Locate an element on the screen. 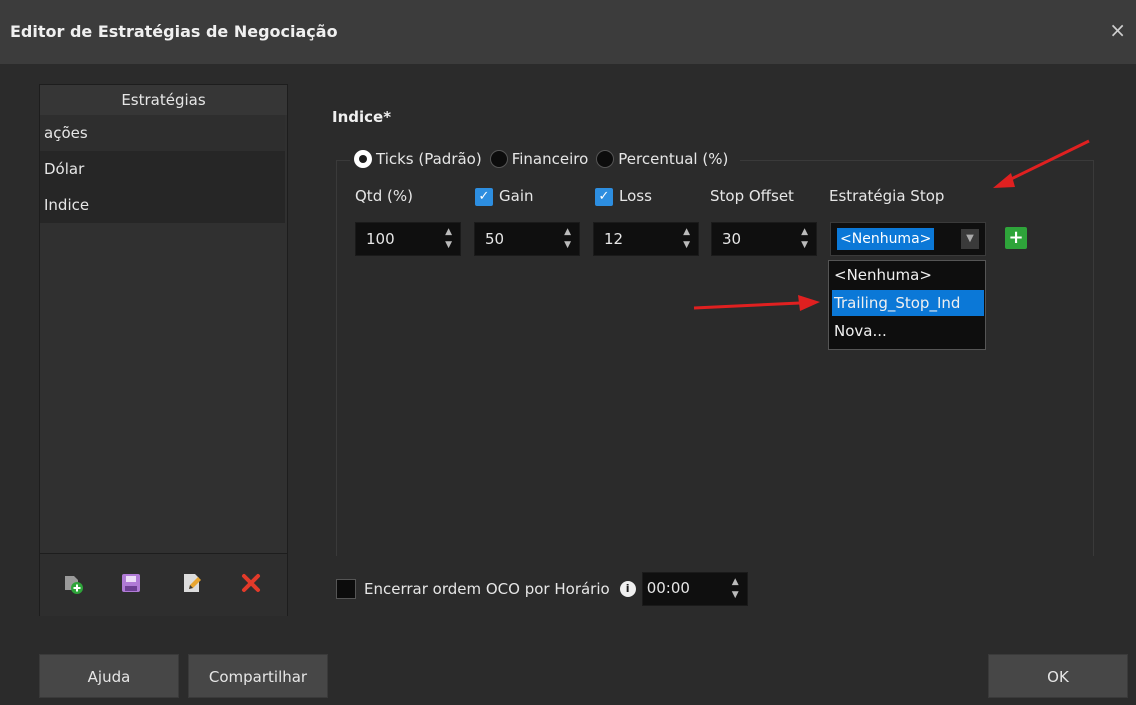 This screenshot has height=705, width=1136. radio-row: Ticks (Padrão) Financeiro Percentual (%) is located at coordinates (545, 159).